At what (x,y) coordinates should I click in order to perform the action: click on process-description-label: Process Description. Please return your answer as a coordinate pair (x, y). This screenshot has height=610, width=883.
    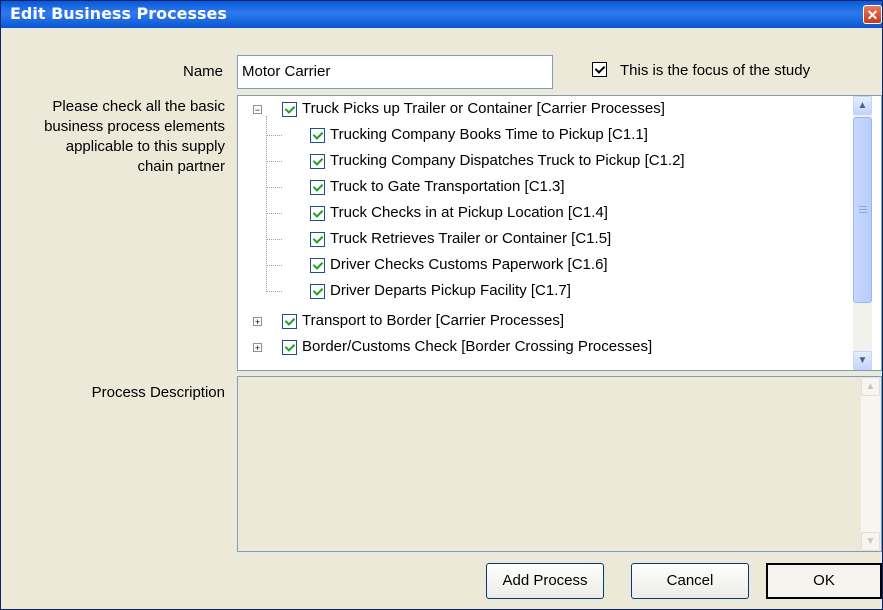
    Looking at the image, I should click on (158, 392).